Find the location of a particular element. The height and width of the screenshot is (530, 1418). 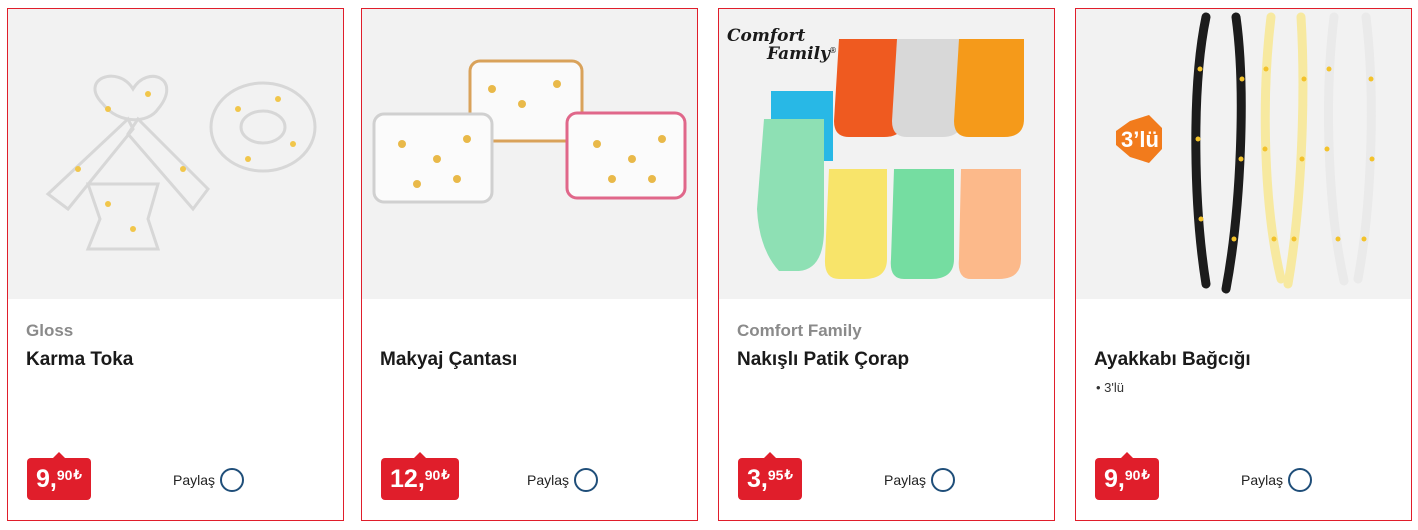

product-title: Nakışlı Patik Çorap is located at coordinates (823, 360).